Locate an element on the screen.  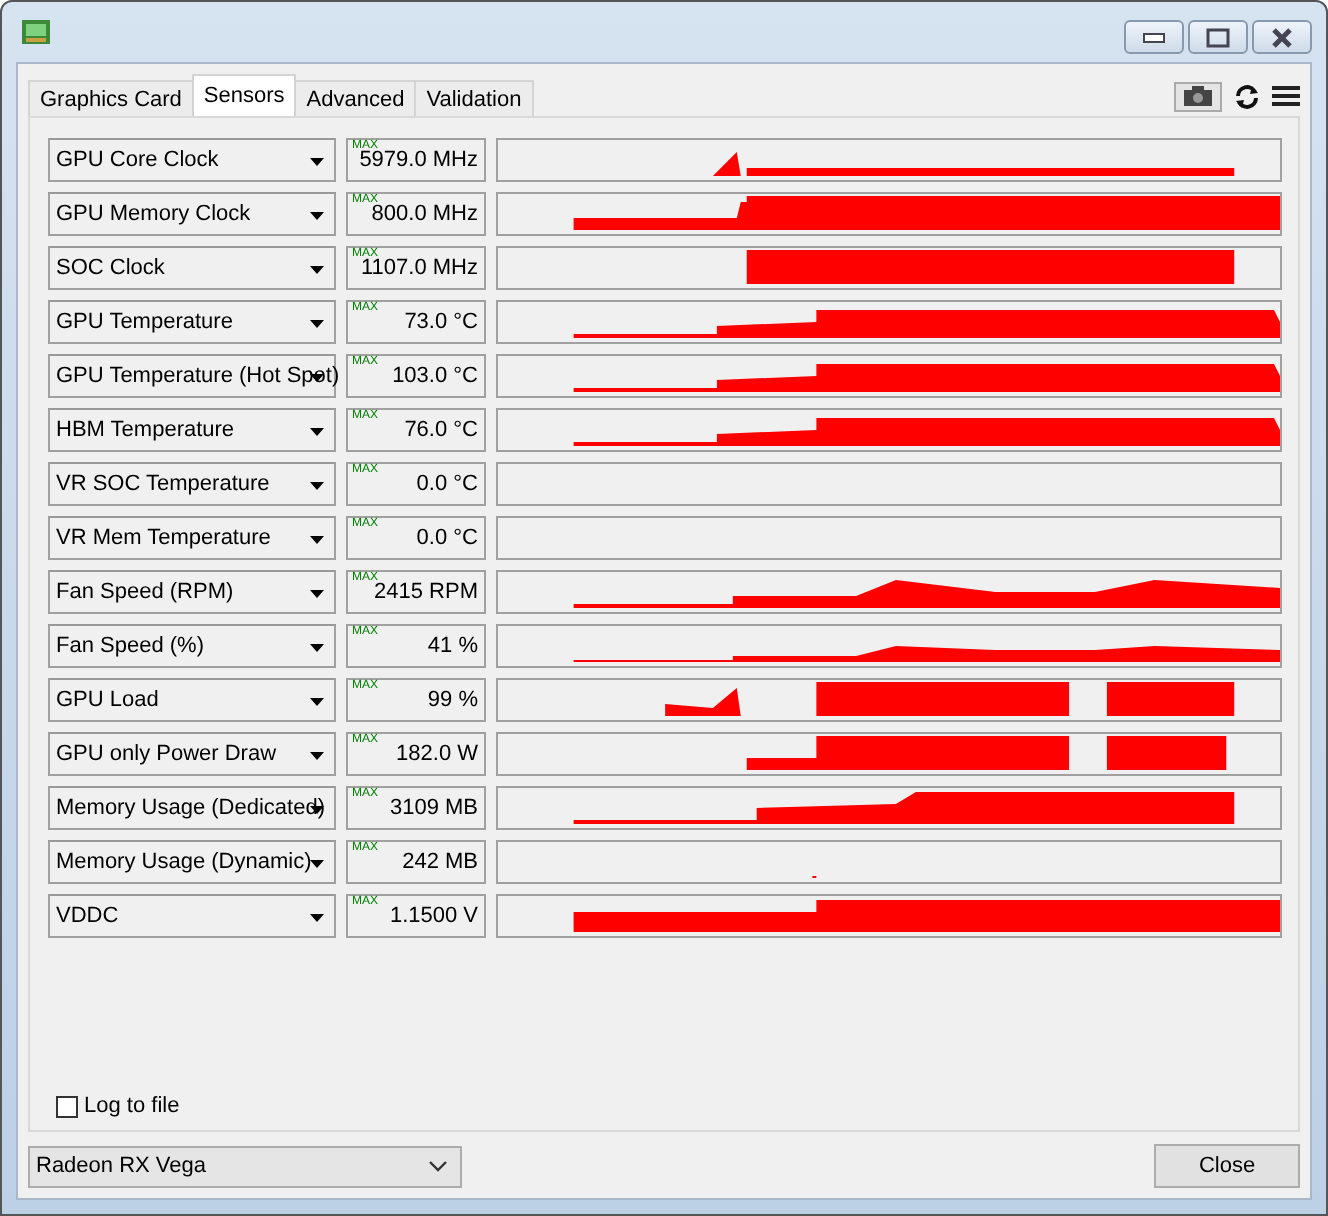
minimize-icon is located at coordinates (1154, 37).